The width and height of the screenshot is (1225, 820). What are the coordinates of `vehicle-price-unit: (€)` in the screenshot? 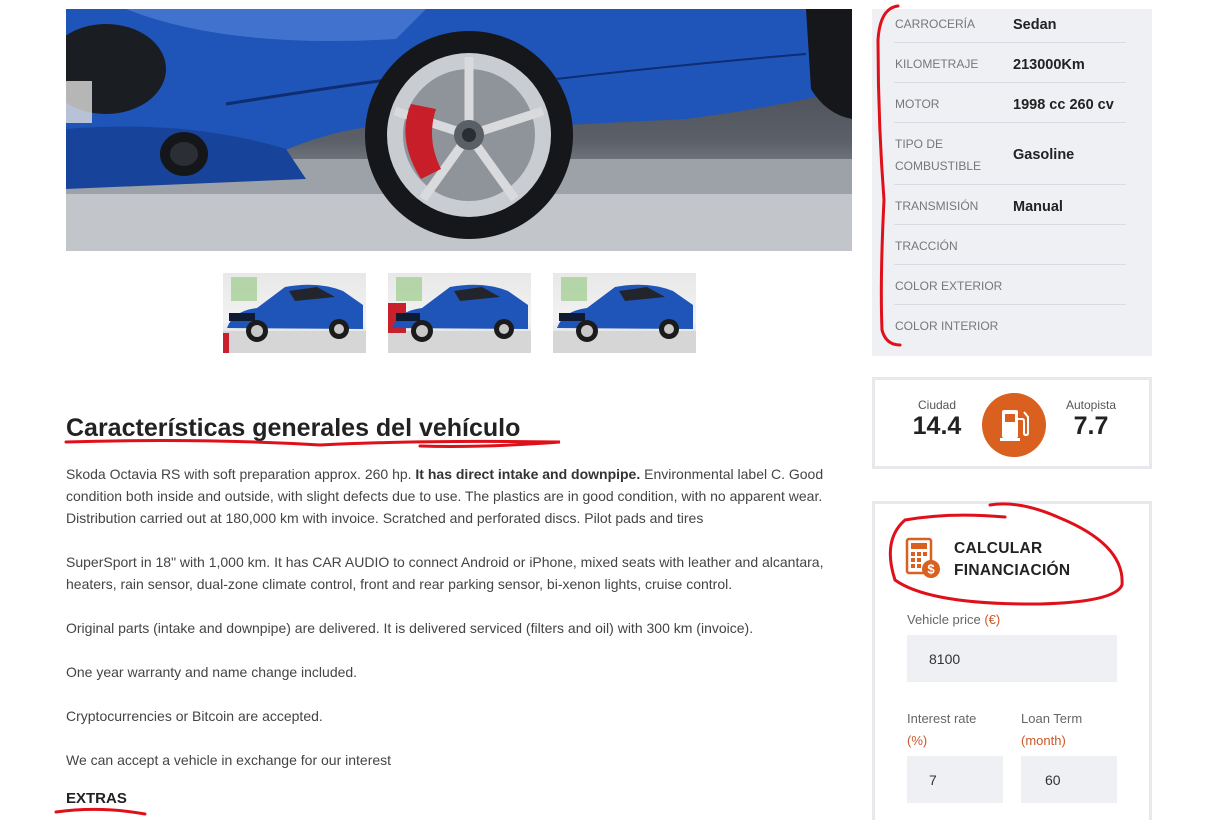 It's located at (992, 619).